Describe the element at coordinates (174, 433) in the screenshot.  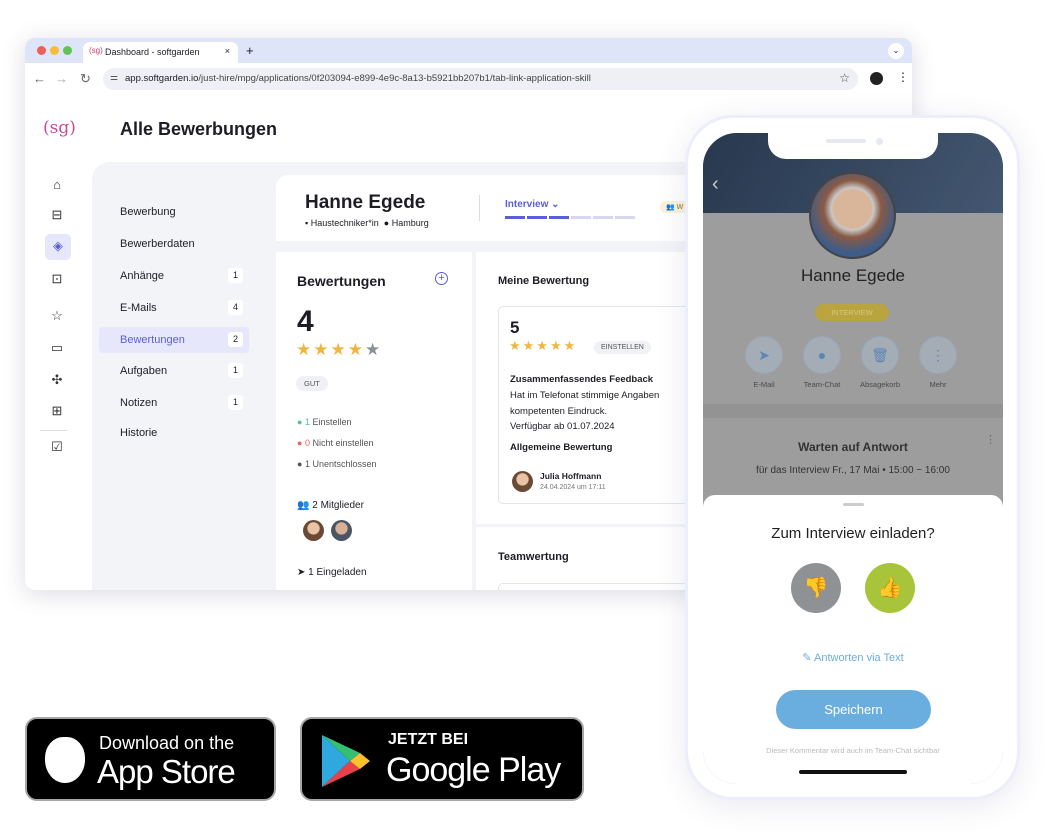
I see `nav-item-historie: Historie` at that location.